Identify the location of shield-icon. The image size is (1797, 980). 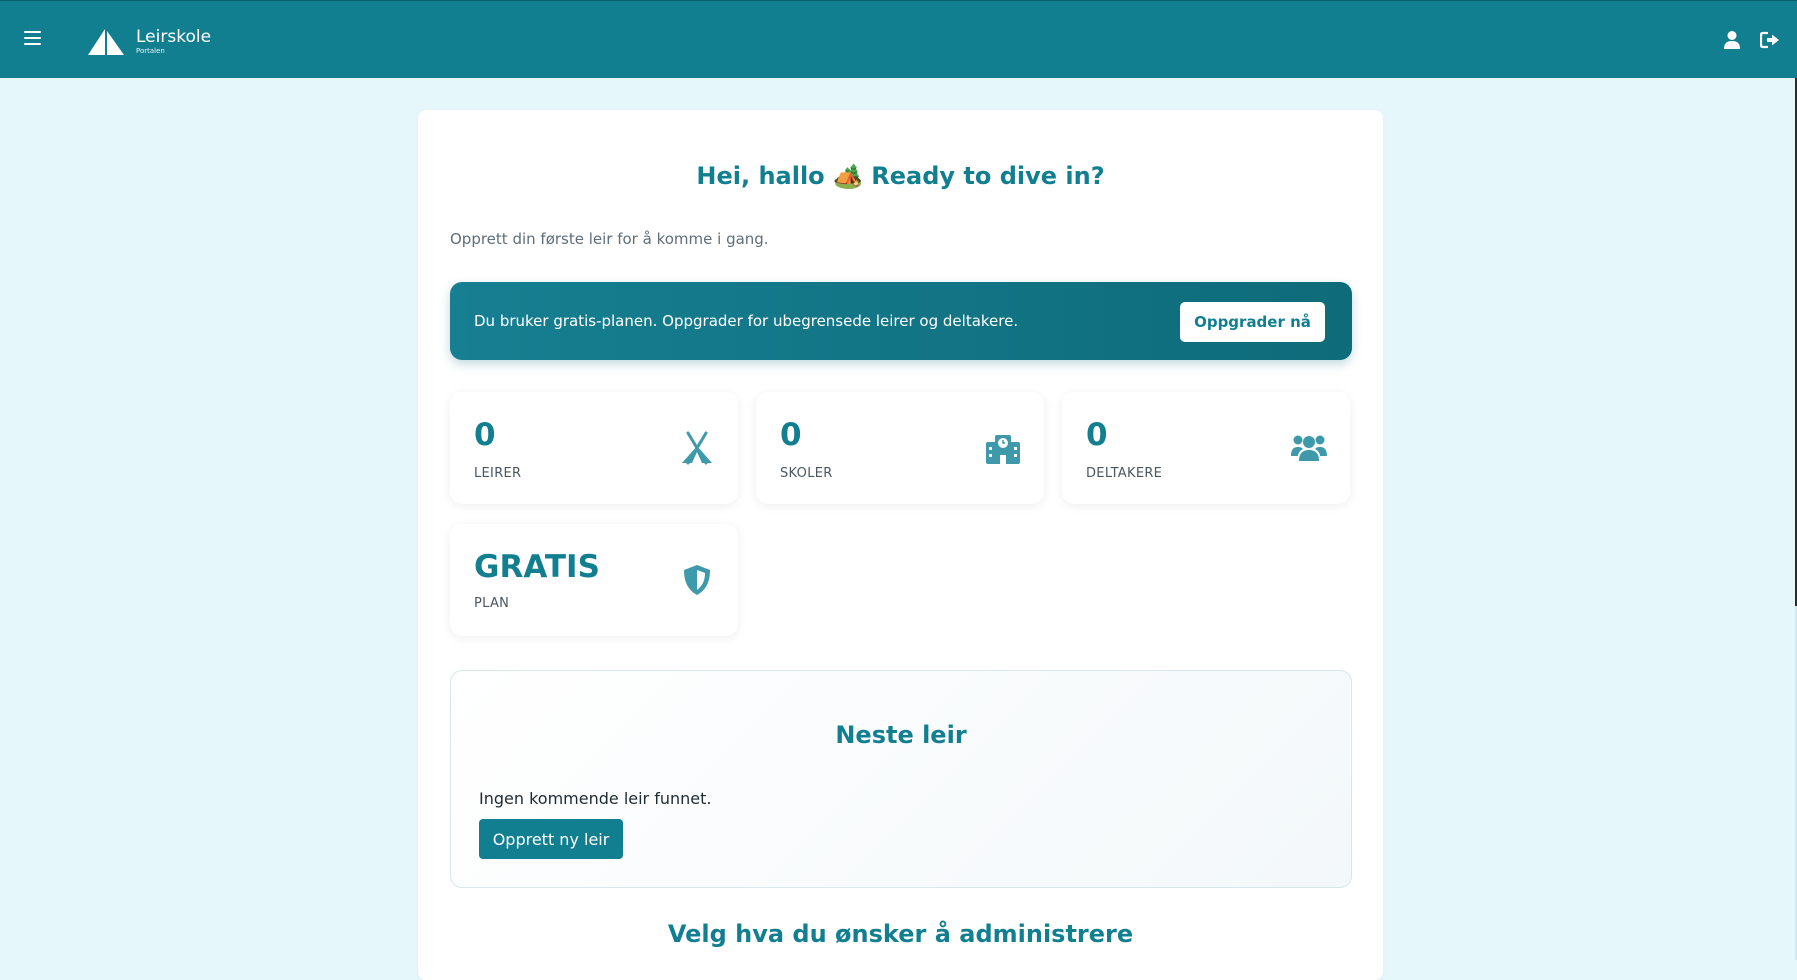
(697, 580).